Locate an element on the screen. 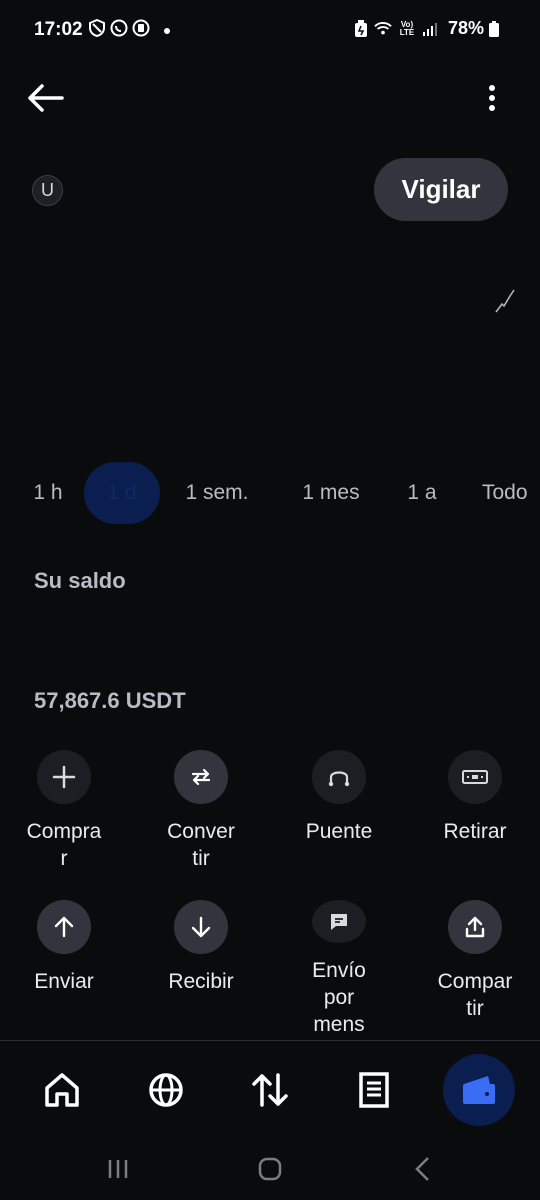  nav-explore is located at coordinates (166, 1090).